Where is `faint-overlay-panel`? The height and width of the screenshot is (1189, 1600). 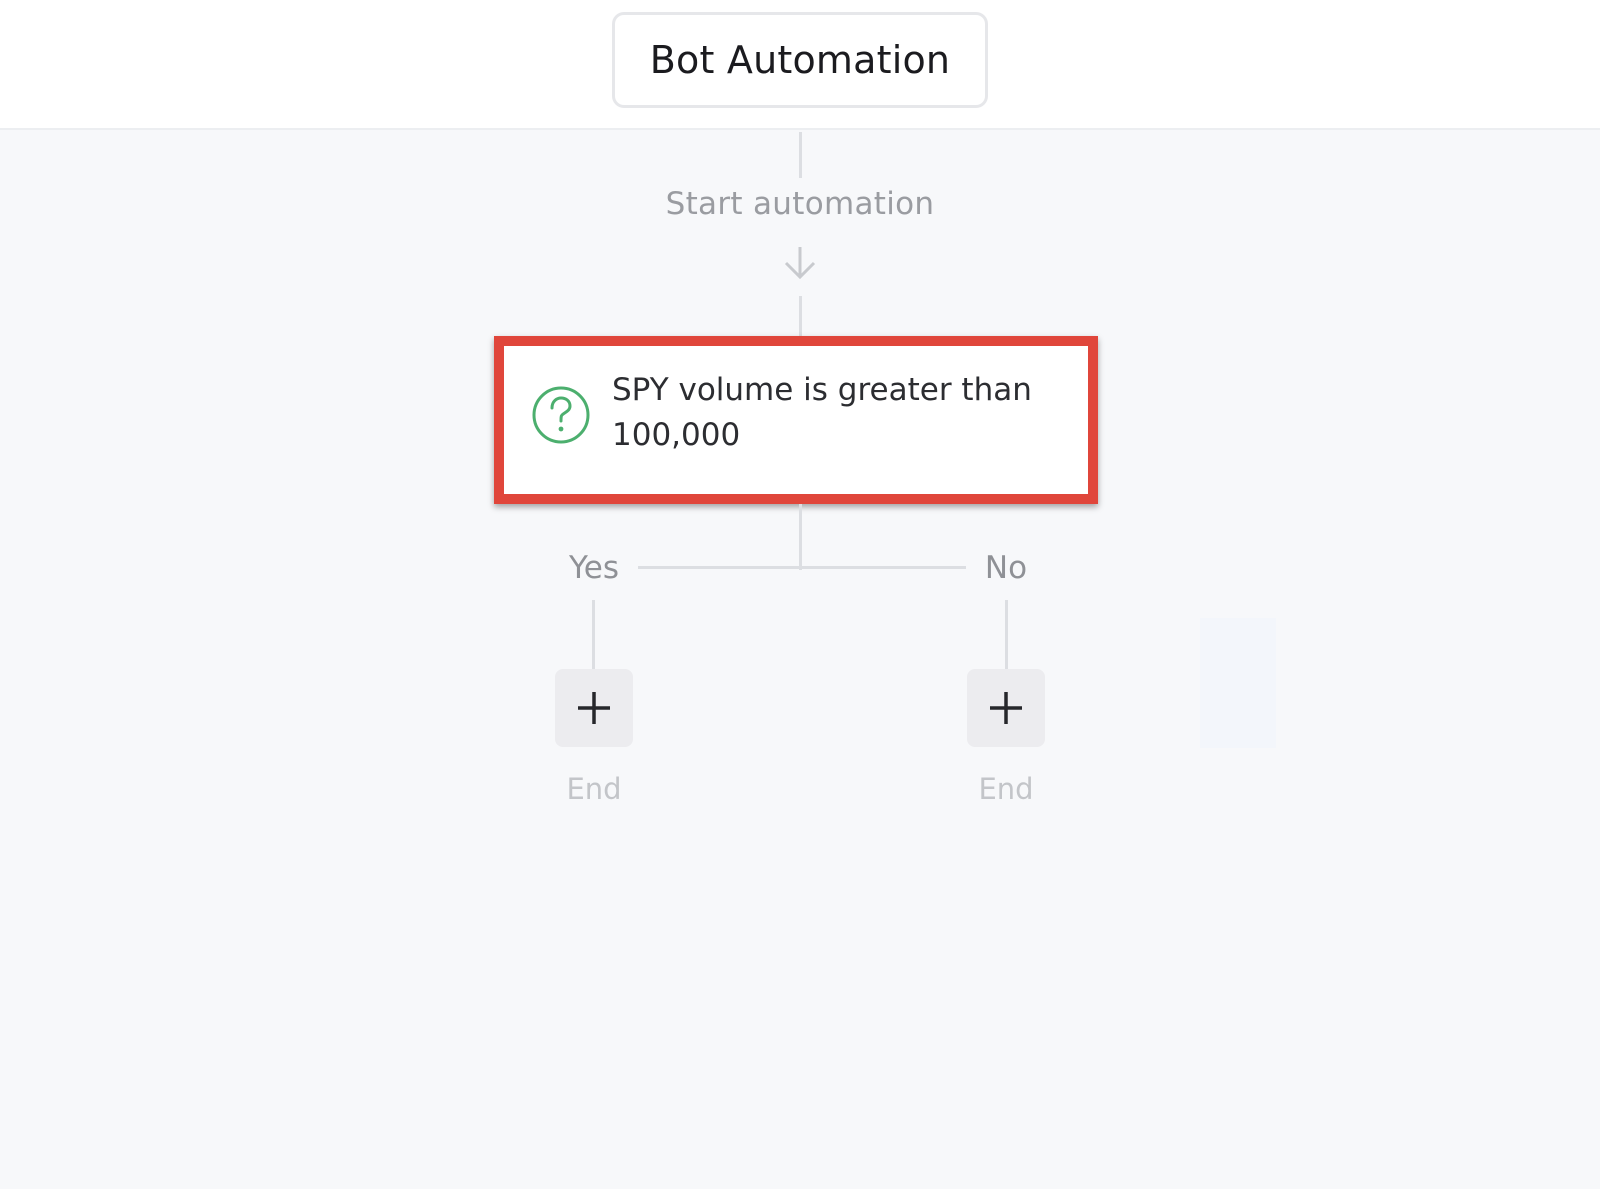 faint-overlay-panel is located at coordinates (1238, 683).